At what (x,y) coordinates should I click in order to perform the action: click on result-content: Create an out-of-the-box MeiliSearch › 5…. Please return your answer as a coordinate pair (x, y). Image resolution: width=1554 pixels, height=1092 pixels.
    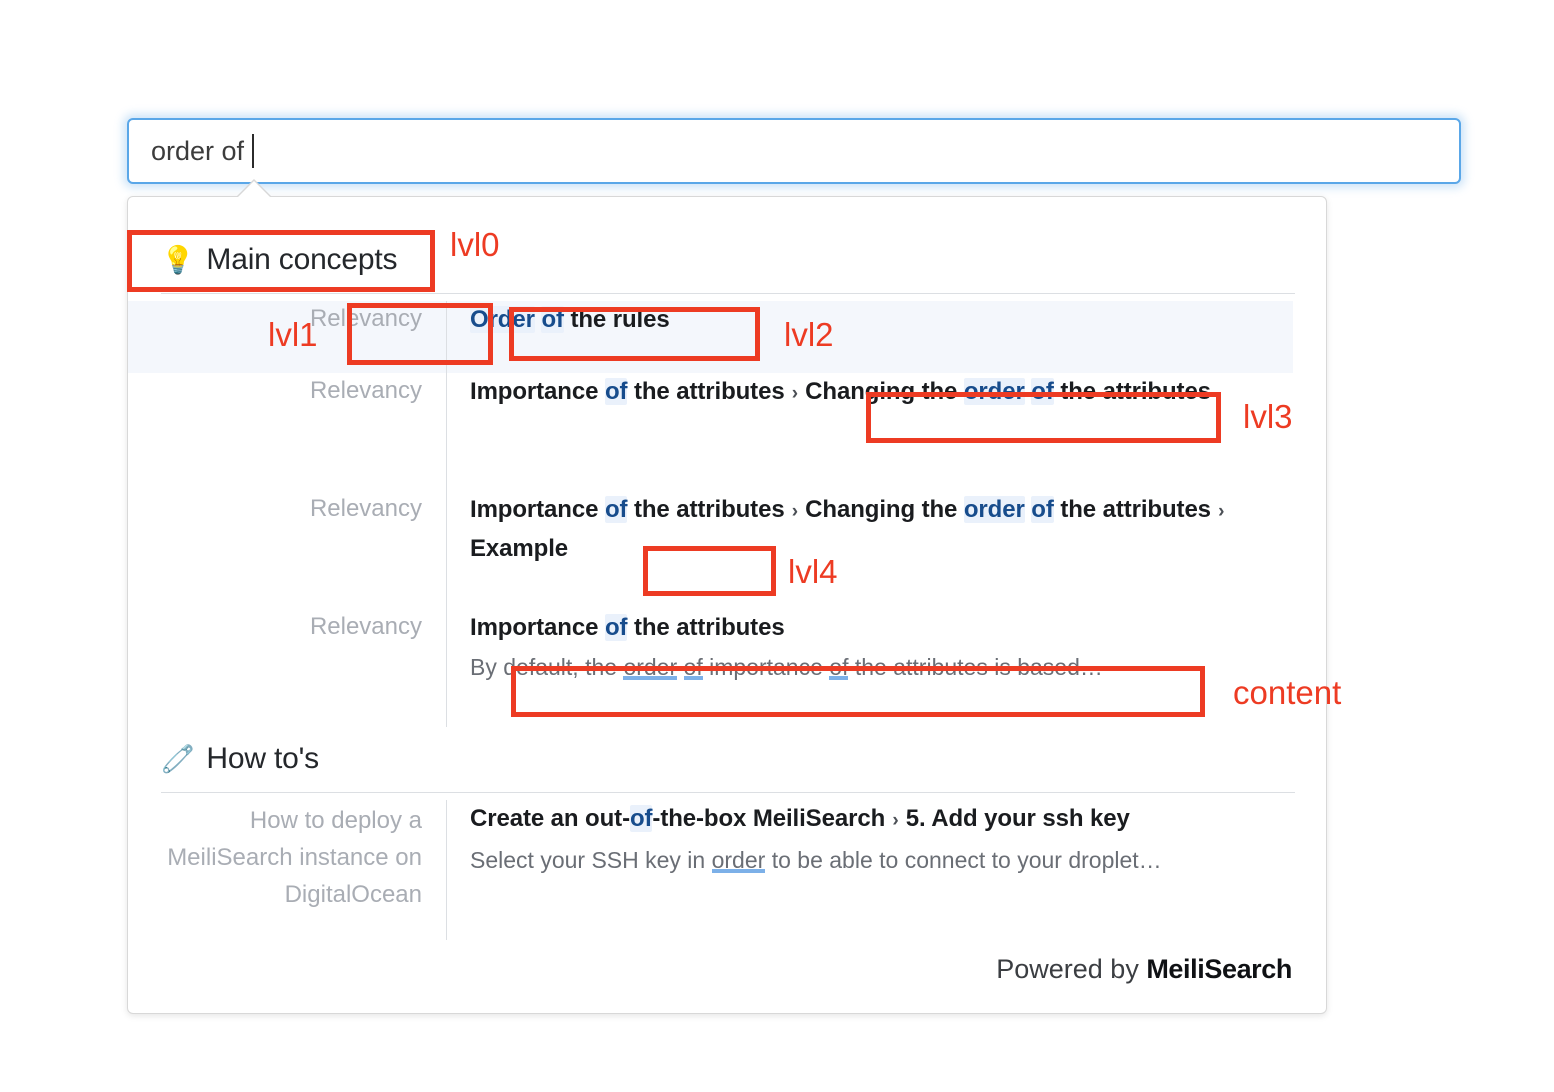
    Looking at the image, I should click on (870, 870).